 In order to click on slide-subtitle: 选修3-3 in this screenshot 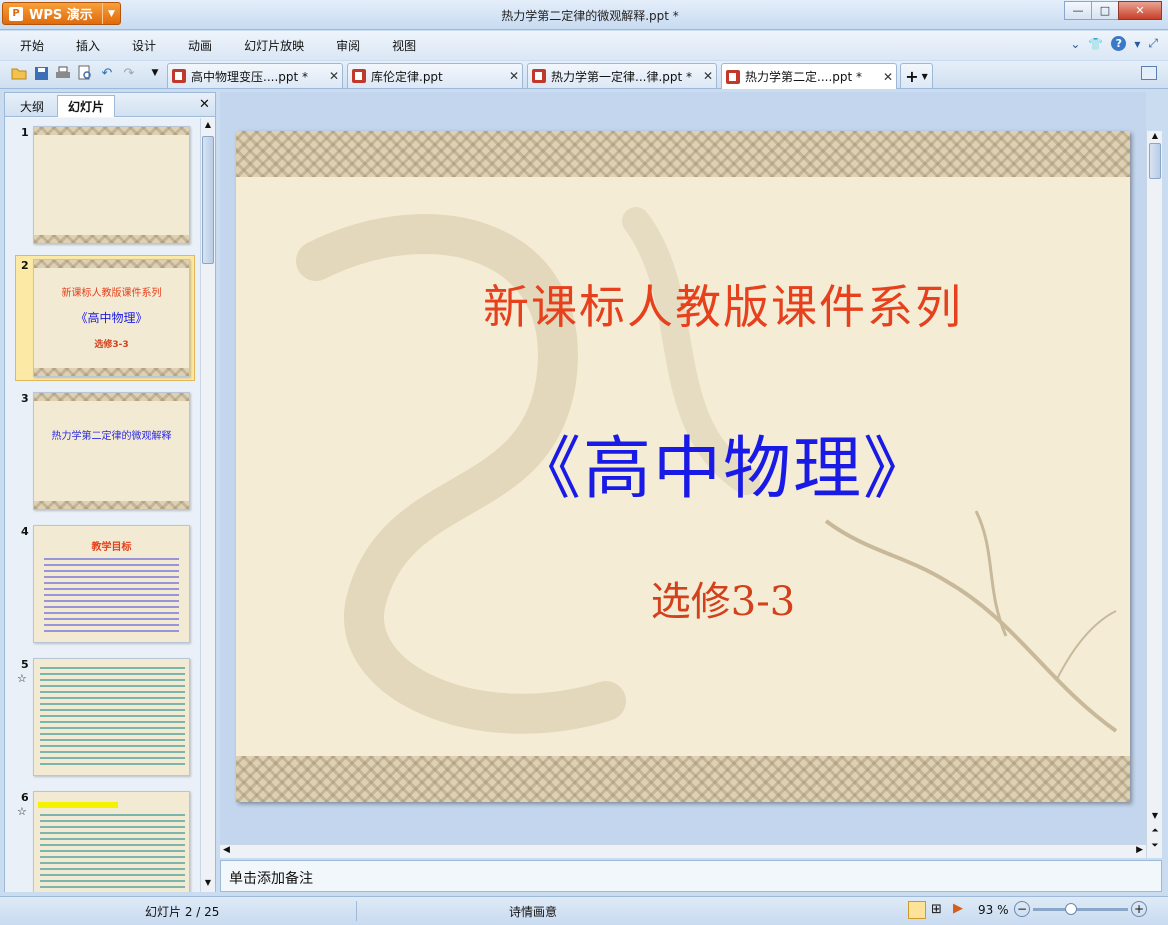, I will do `click(683, 598)`.